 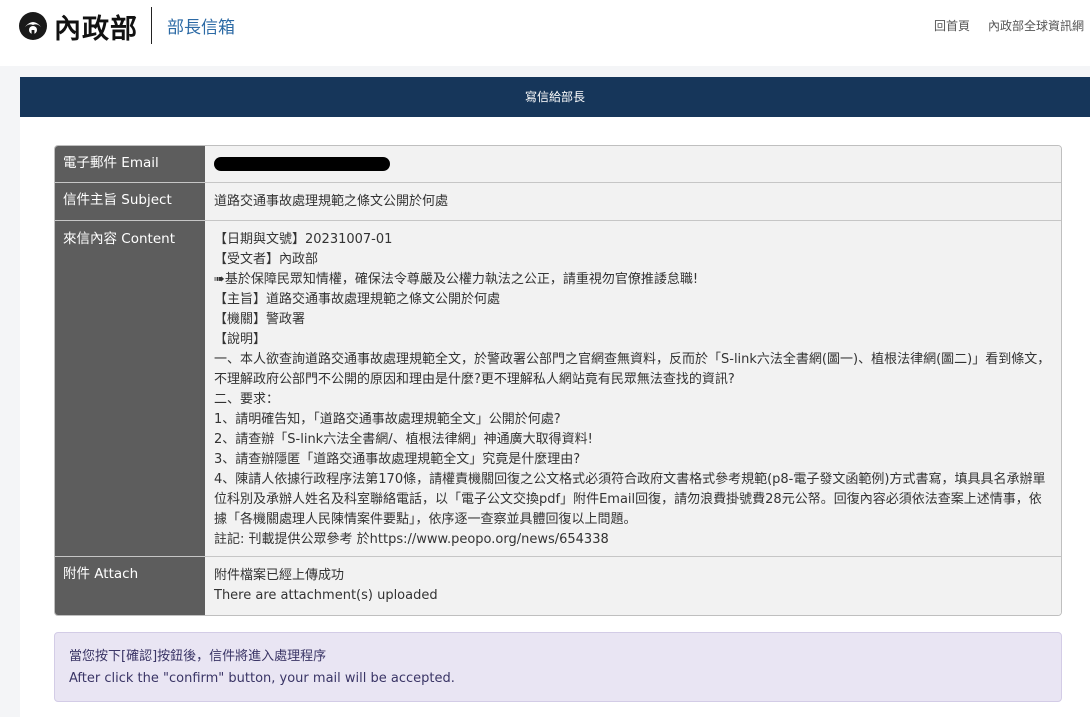 I want to click on top-nav: 回首頁 內政部全球資訊網, so click(x=1009, y=25).